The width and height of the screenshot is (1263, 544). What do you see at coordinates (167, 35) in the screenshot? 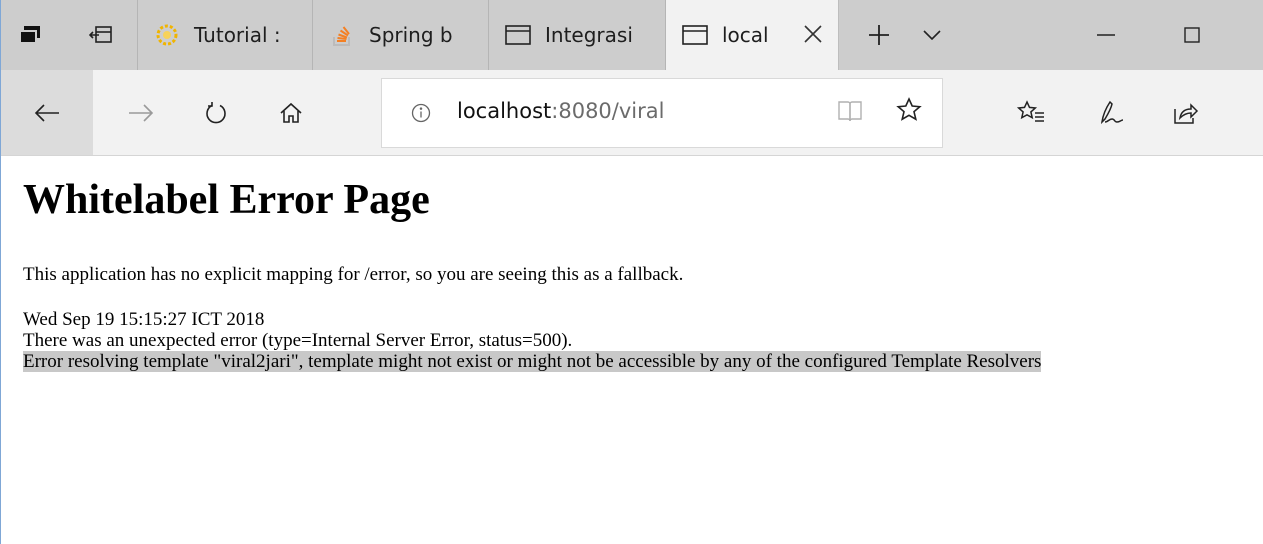
I see `java-gear-icon` at bounding box center [167, 35].